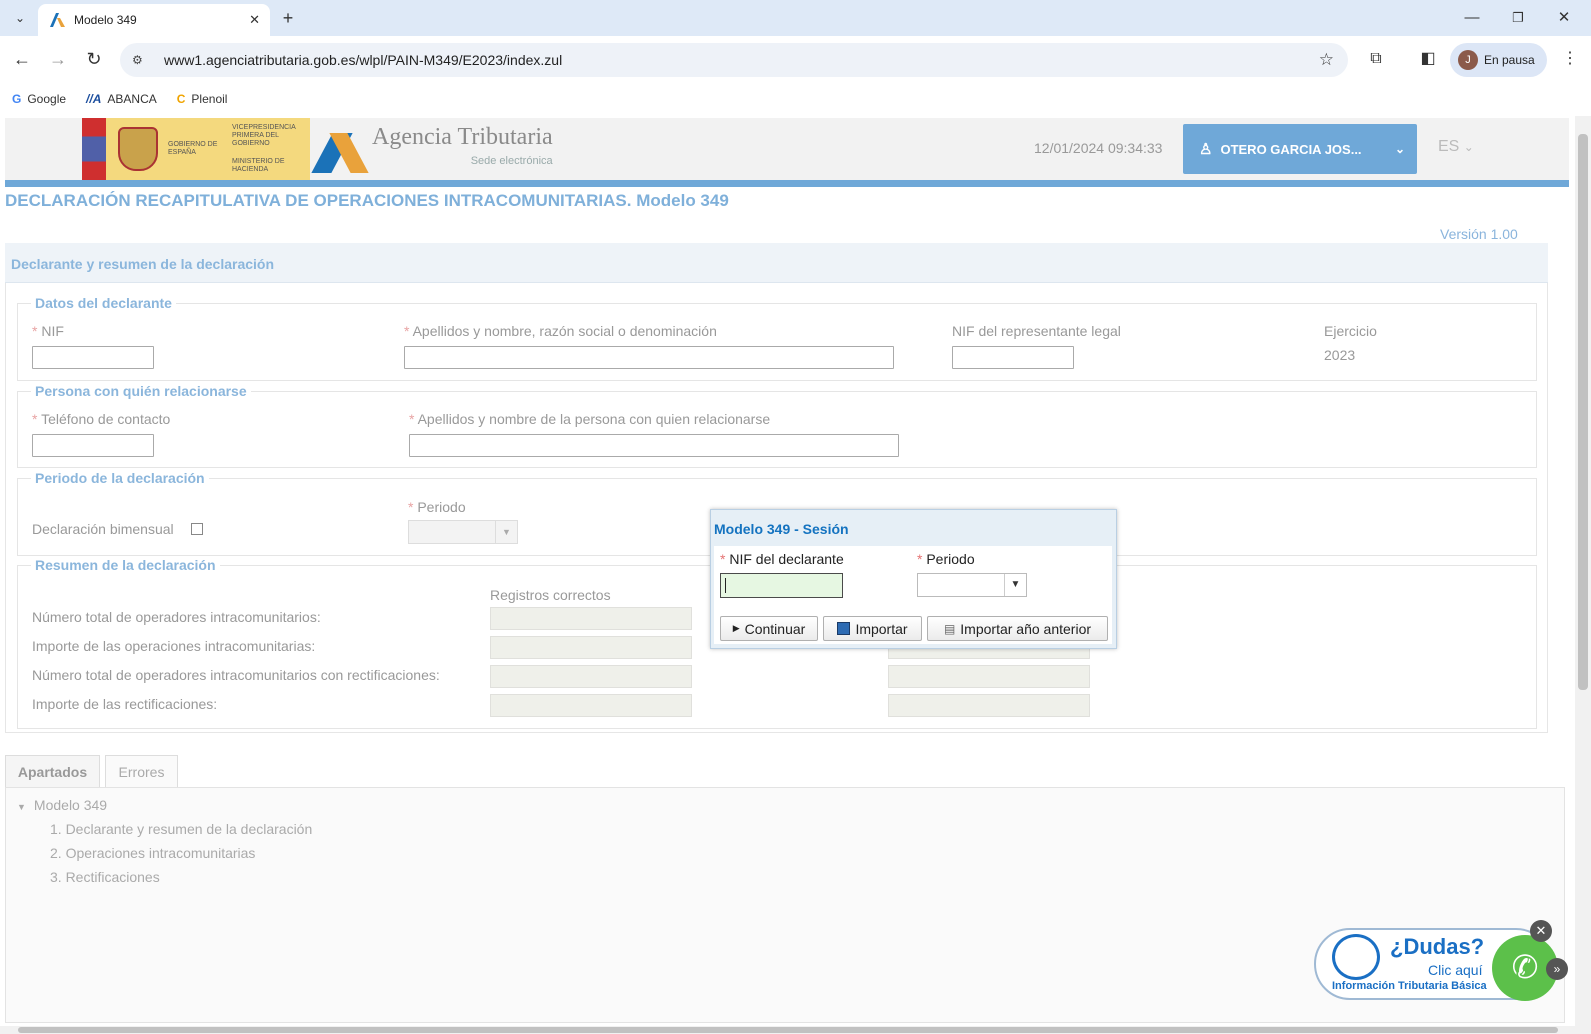 This screenshot has height=1034, width=1591. I want to click on ministerio-text: MINISTERIO DE HACIENDA, so click(258, 165).